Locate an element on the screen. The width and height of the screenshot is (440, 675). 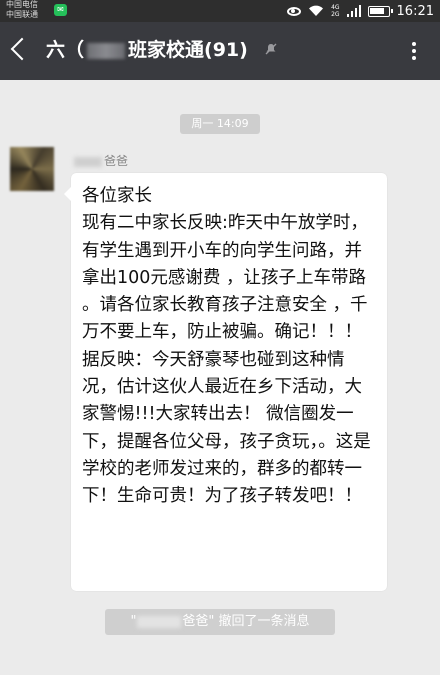
network-label-bottom: 2G is located at coordinates (335, 14).